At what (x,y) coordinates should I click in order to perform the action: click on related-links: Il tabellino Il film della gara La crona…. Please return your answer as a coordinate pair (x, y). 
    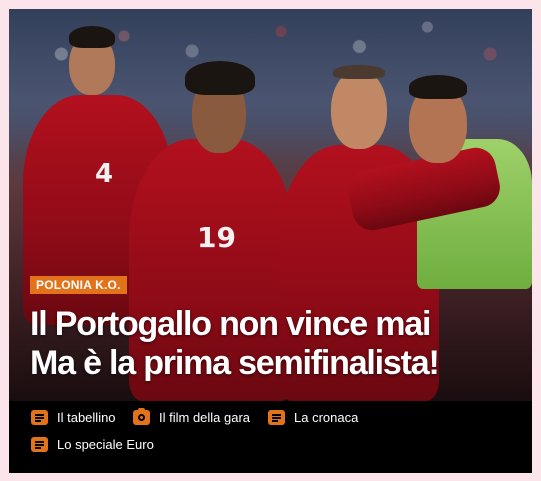
    Looking at the image, I should click on (270, 437).